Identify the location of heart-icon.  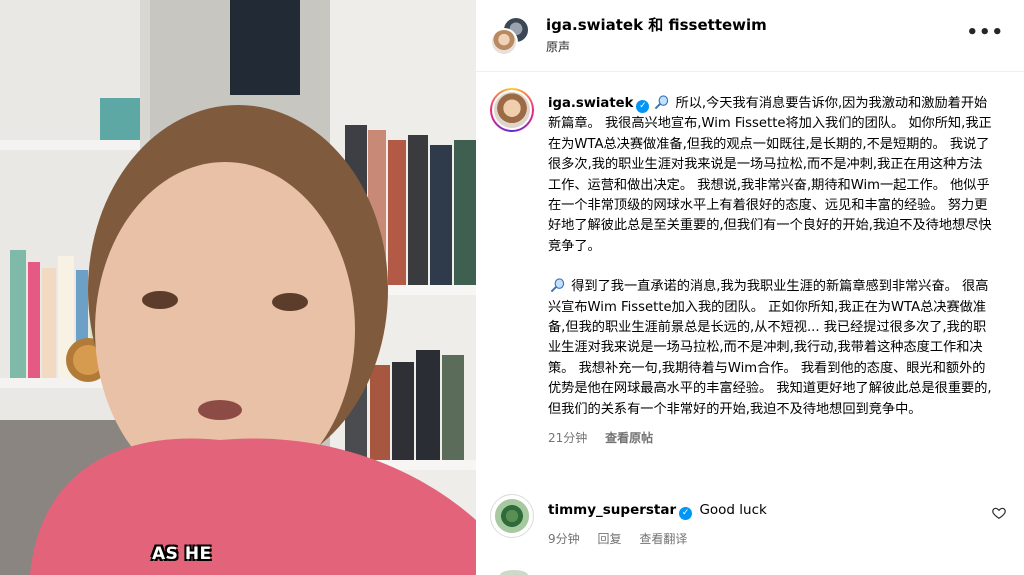
(999, 513).